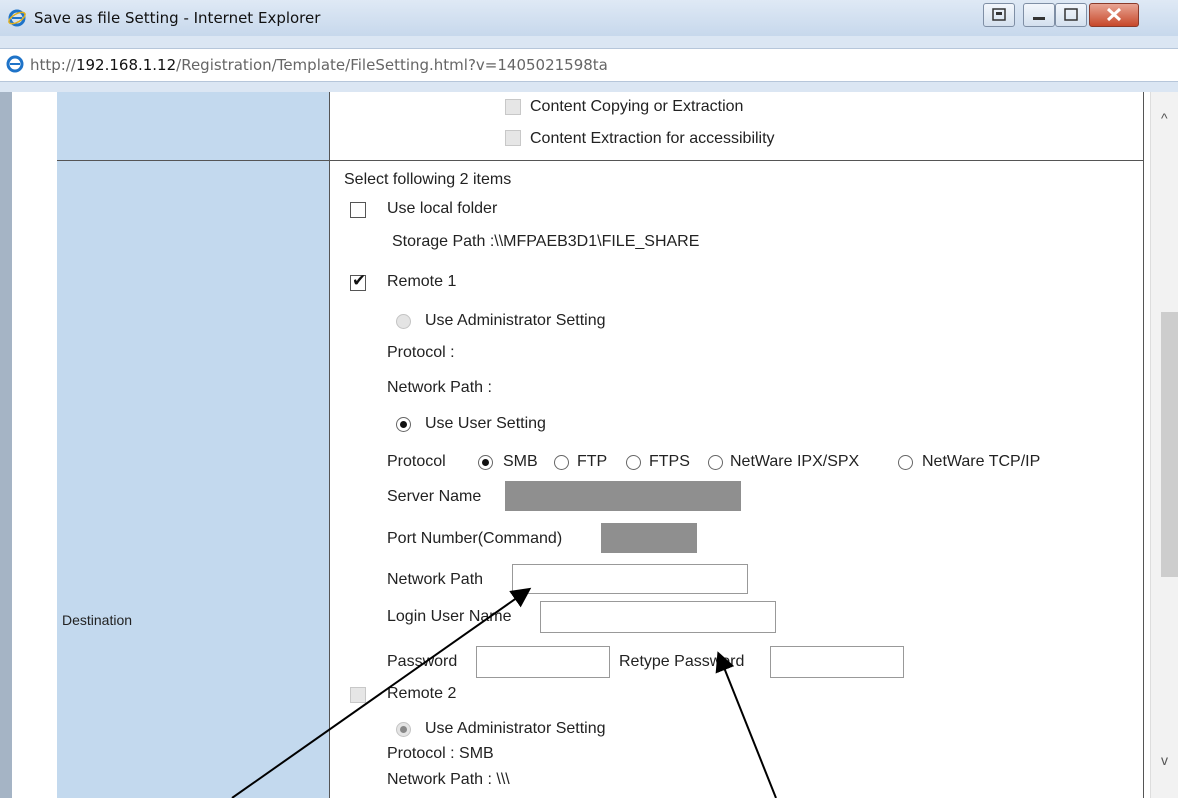  Describe the element at coordinates (422, 693) in the screenshot. I see `remote2-label: Remote 2` at that location.